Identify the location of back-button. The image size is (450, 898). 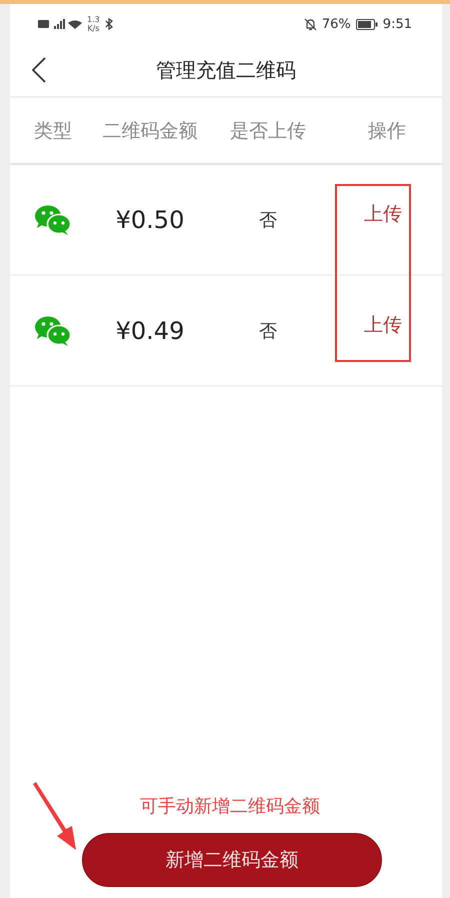
(39, 70).